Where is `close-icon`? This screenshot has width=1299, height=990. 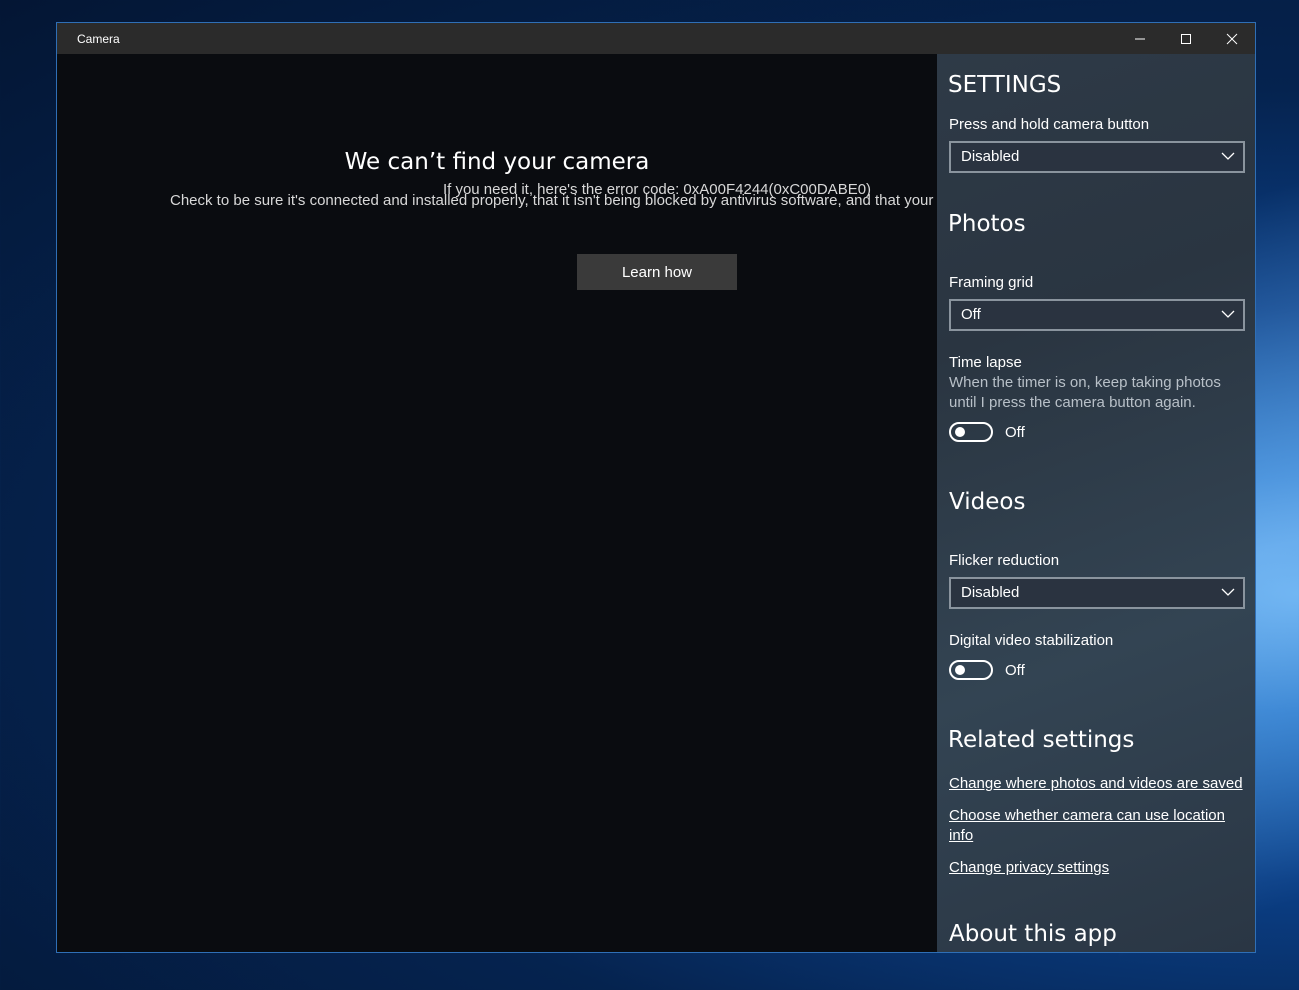
close-icon is located at coordinates (1232, 38).